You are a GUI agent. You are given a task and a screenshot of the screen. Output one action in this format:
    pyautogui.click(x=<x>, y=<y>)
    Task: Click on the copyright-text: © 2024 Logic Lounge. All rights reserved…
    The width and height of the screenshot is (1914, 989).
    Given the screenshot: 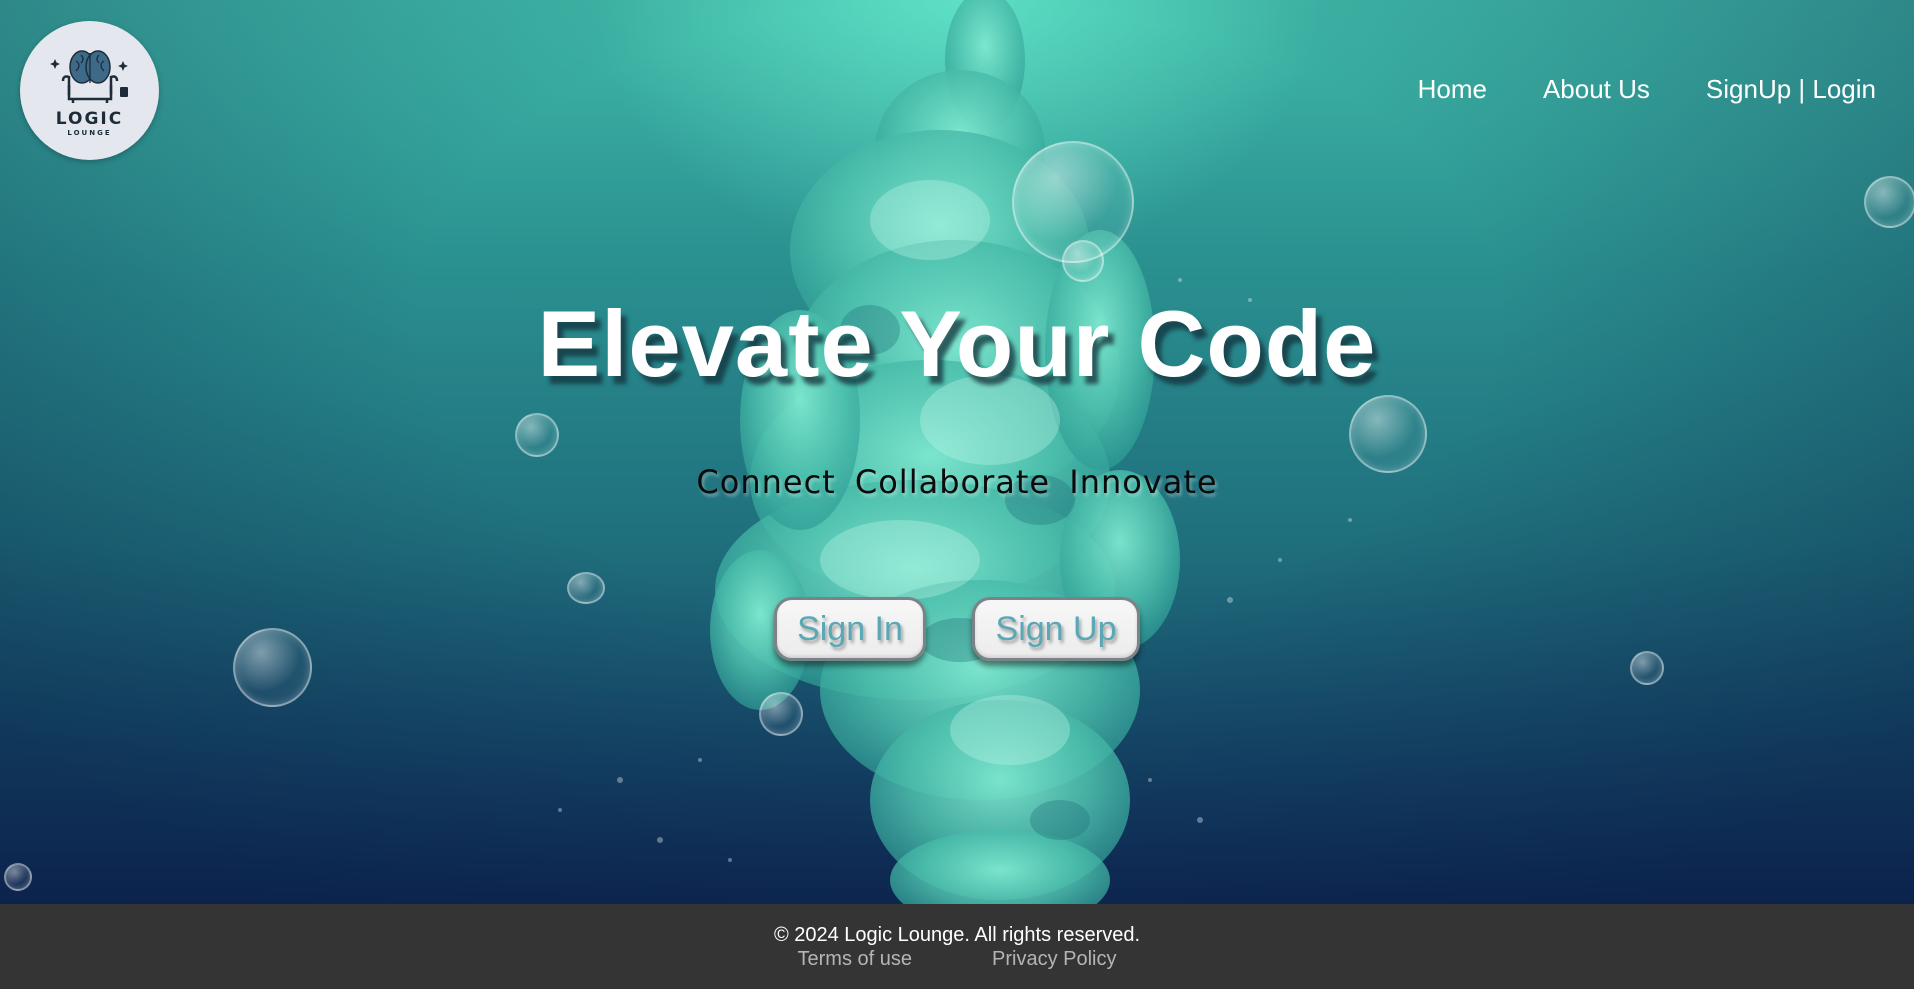 What is the action you would take?
    pyautogui.click(x=957, y=935)
    